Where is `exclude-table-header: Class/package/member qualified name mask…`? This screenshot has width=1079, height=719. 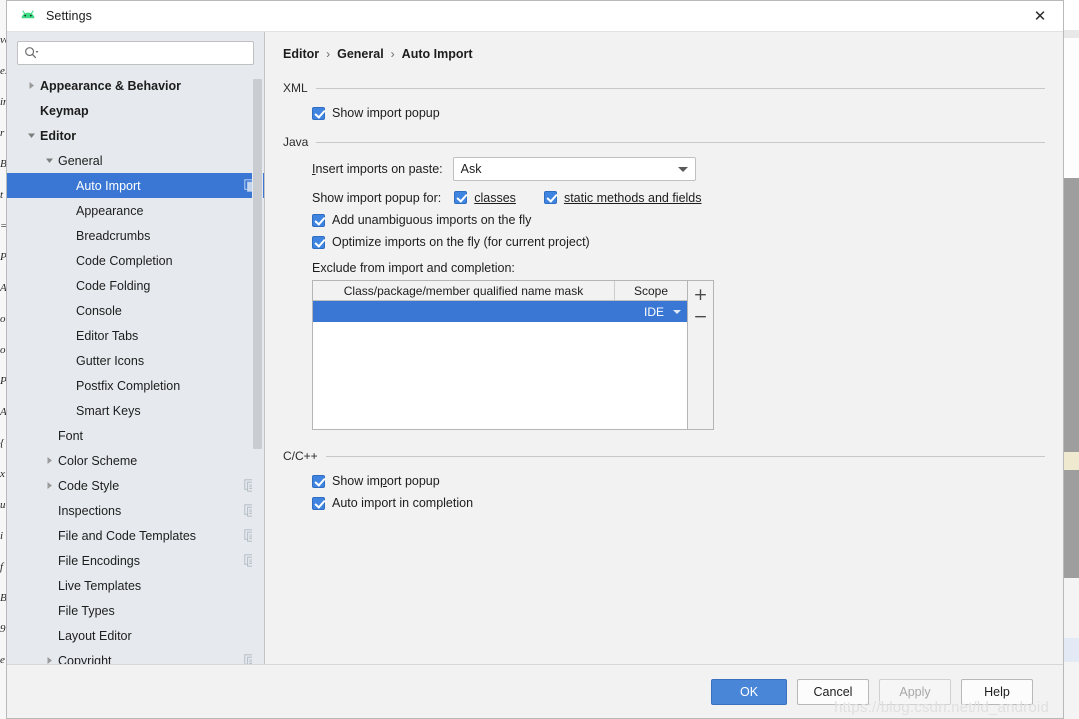 exclude-table-header: Class/package/member qualified name mask… is located at coordinates (500, 291).